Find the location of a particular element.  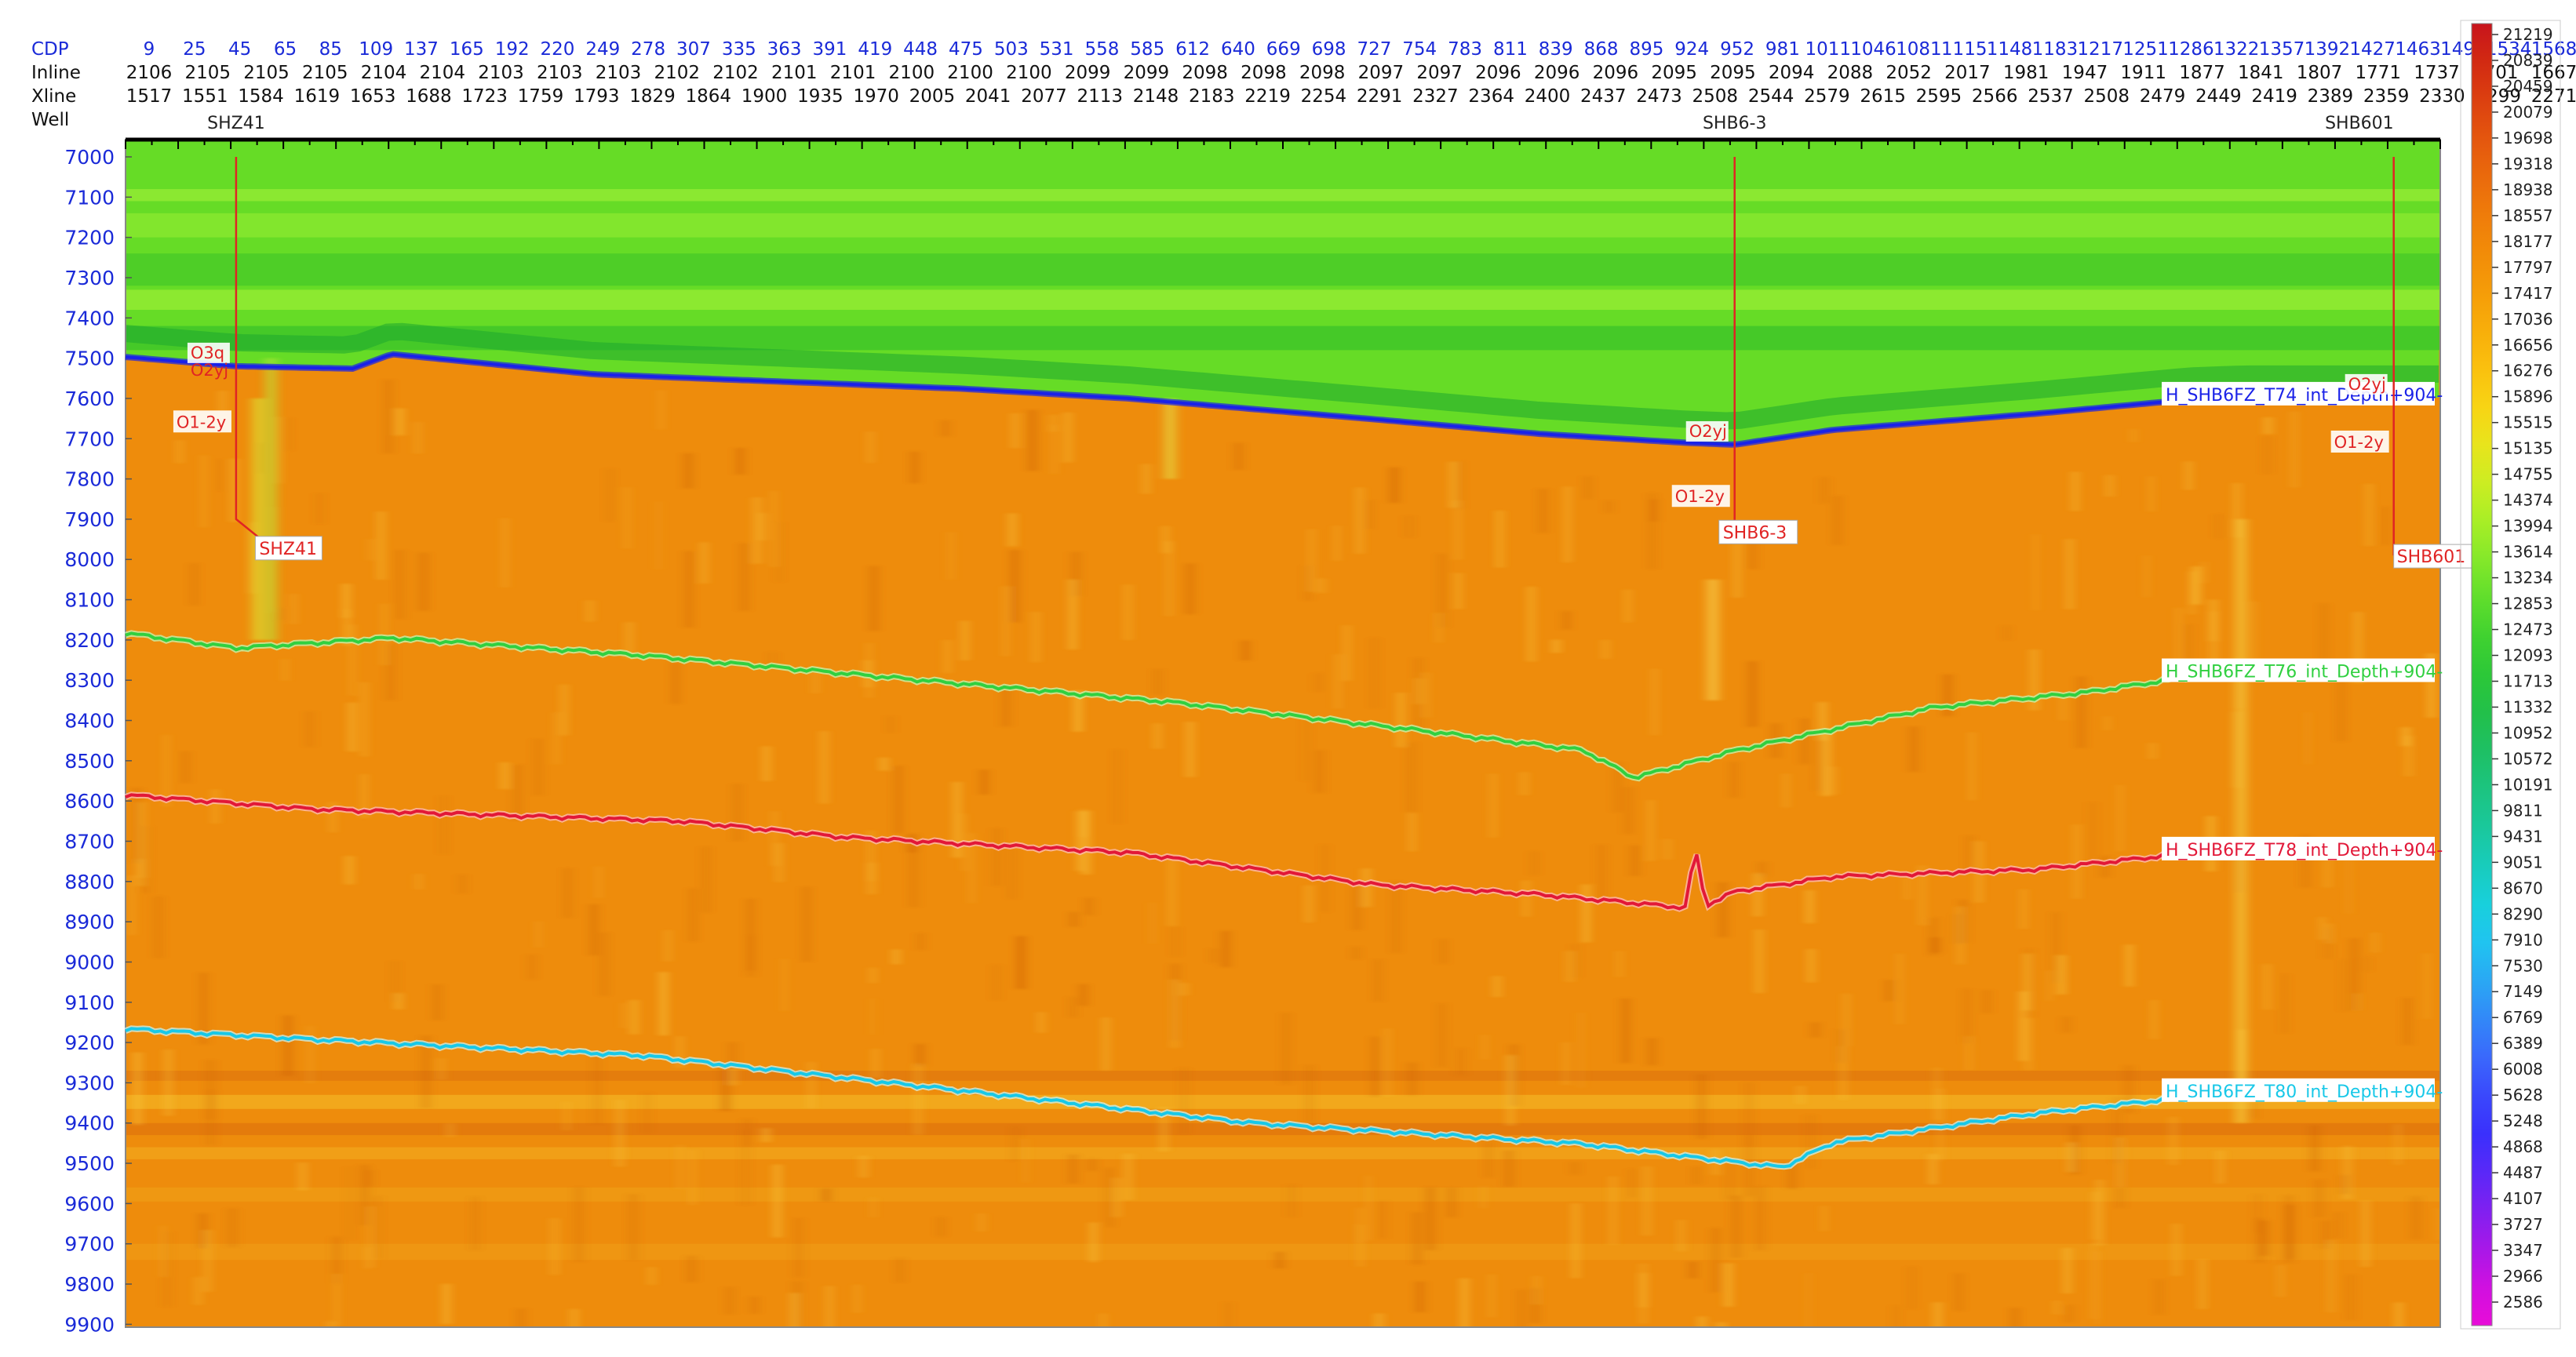

header-cdp-value: 895 is located at coordinates (1646, 49).